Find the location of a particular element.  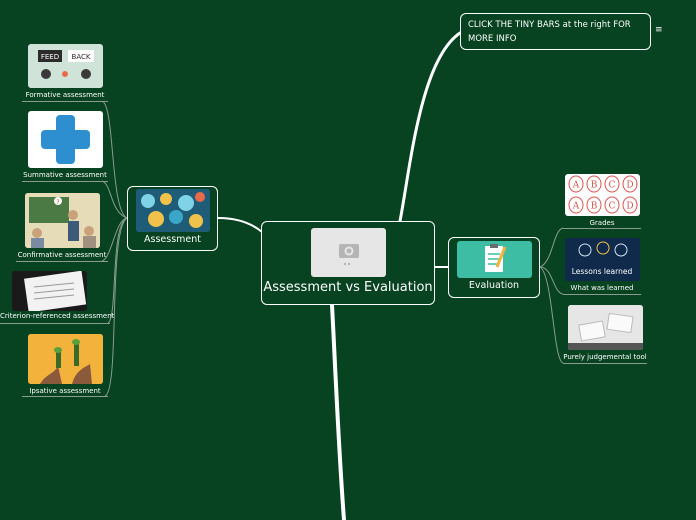

checklist-icon is located at coordinates (49, 291).